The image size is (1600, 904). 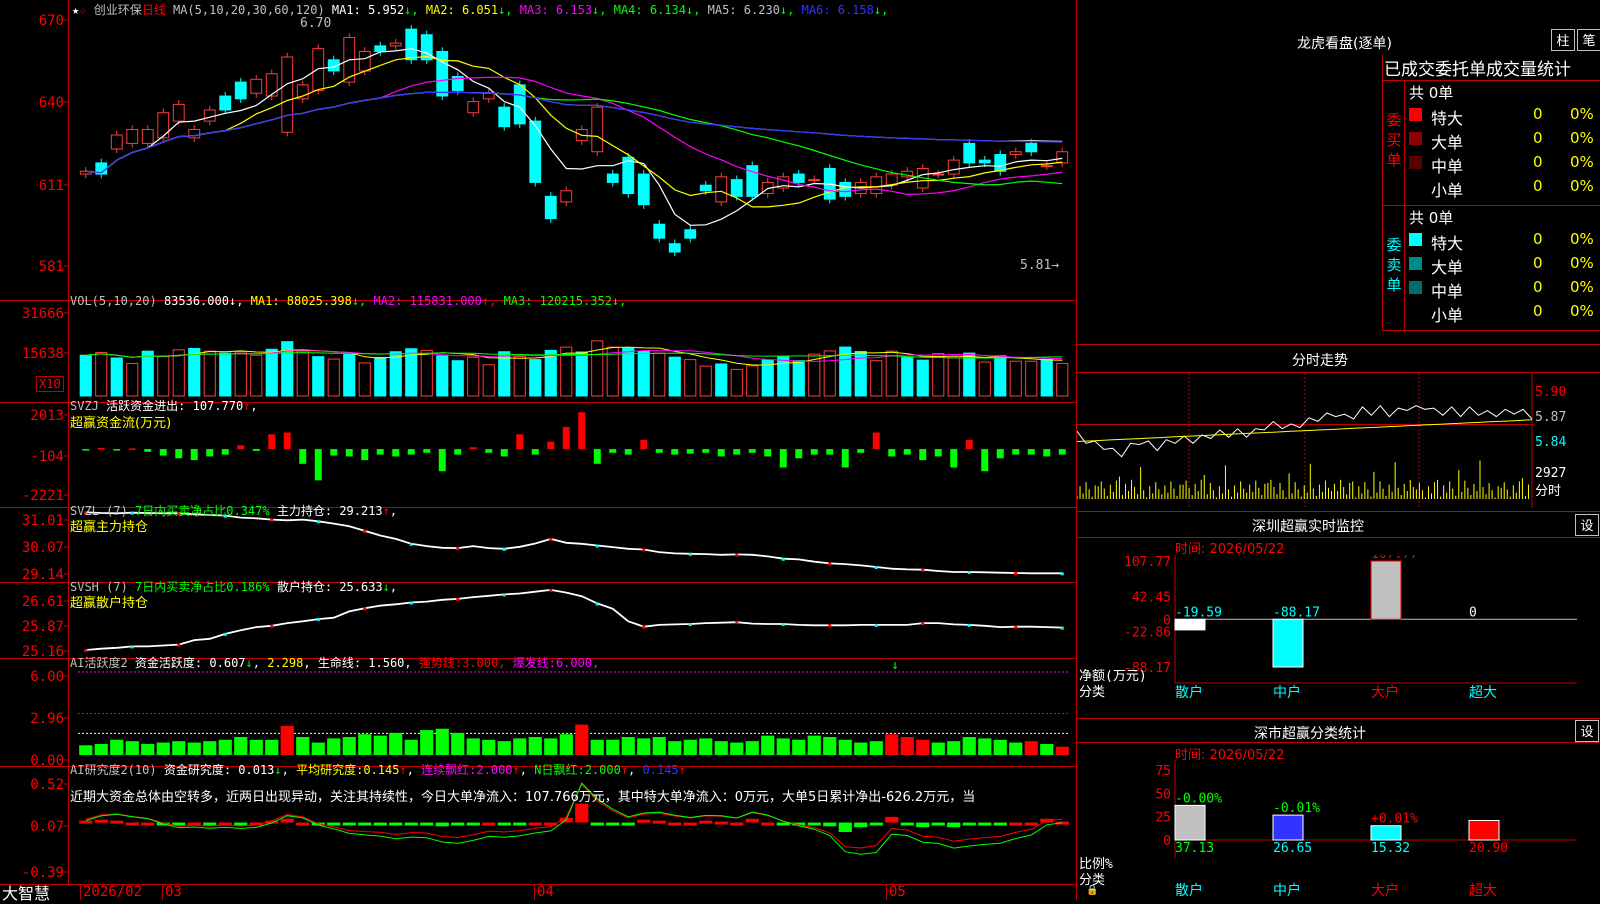 I want to click on order-type-label: 大单, so click(x=1447, y=267).